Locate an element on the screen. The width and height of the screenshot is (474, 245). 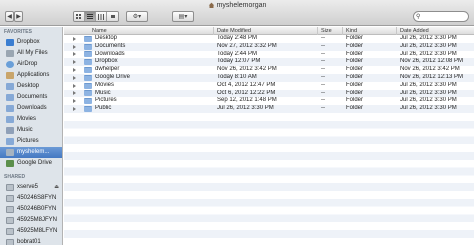
window-title: myshelemorgan is located at coordinates (237, 5).